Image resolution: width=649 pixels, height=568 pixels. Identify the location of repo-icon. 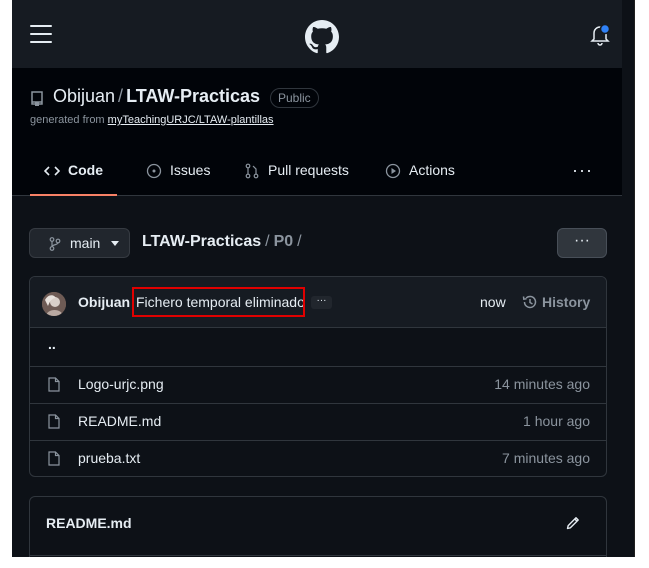
(37, 98).